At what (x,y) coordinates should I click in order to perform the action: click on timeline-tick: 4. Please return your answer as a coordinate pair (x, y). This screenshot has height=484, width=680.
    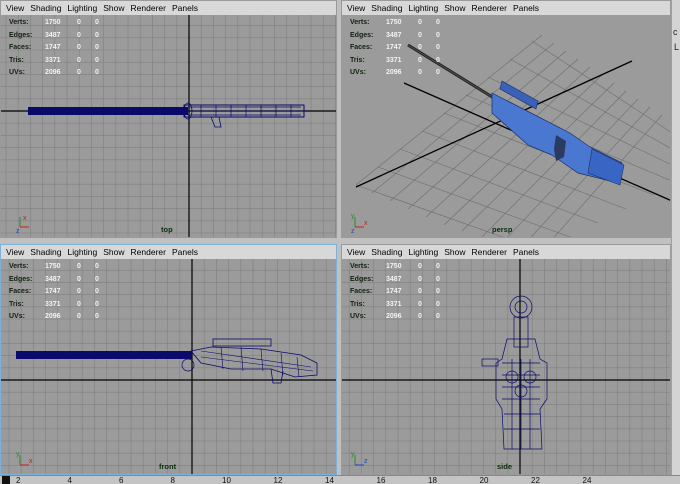
    Looking at the image, I should click on (69, 480).